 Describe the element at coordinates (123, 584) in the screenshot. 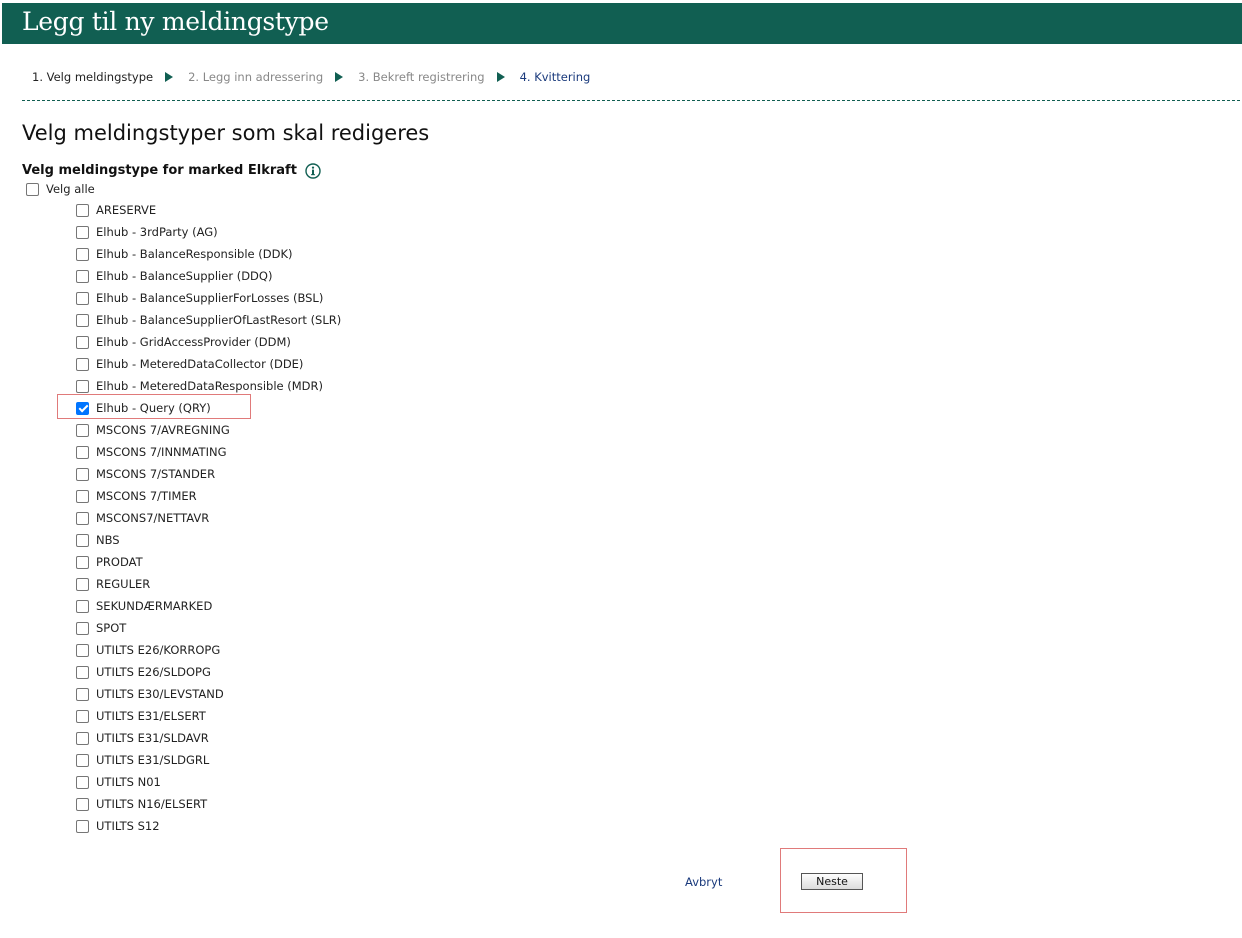

I see `message-type-label: REGULER` at that location.